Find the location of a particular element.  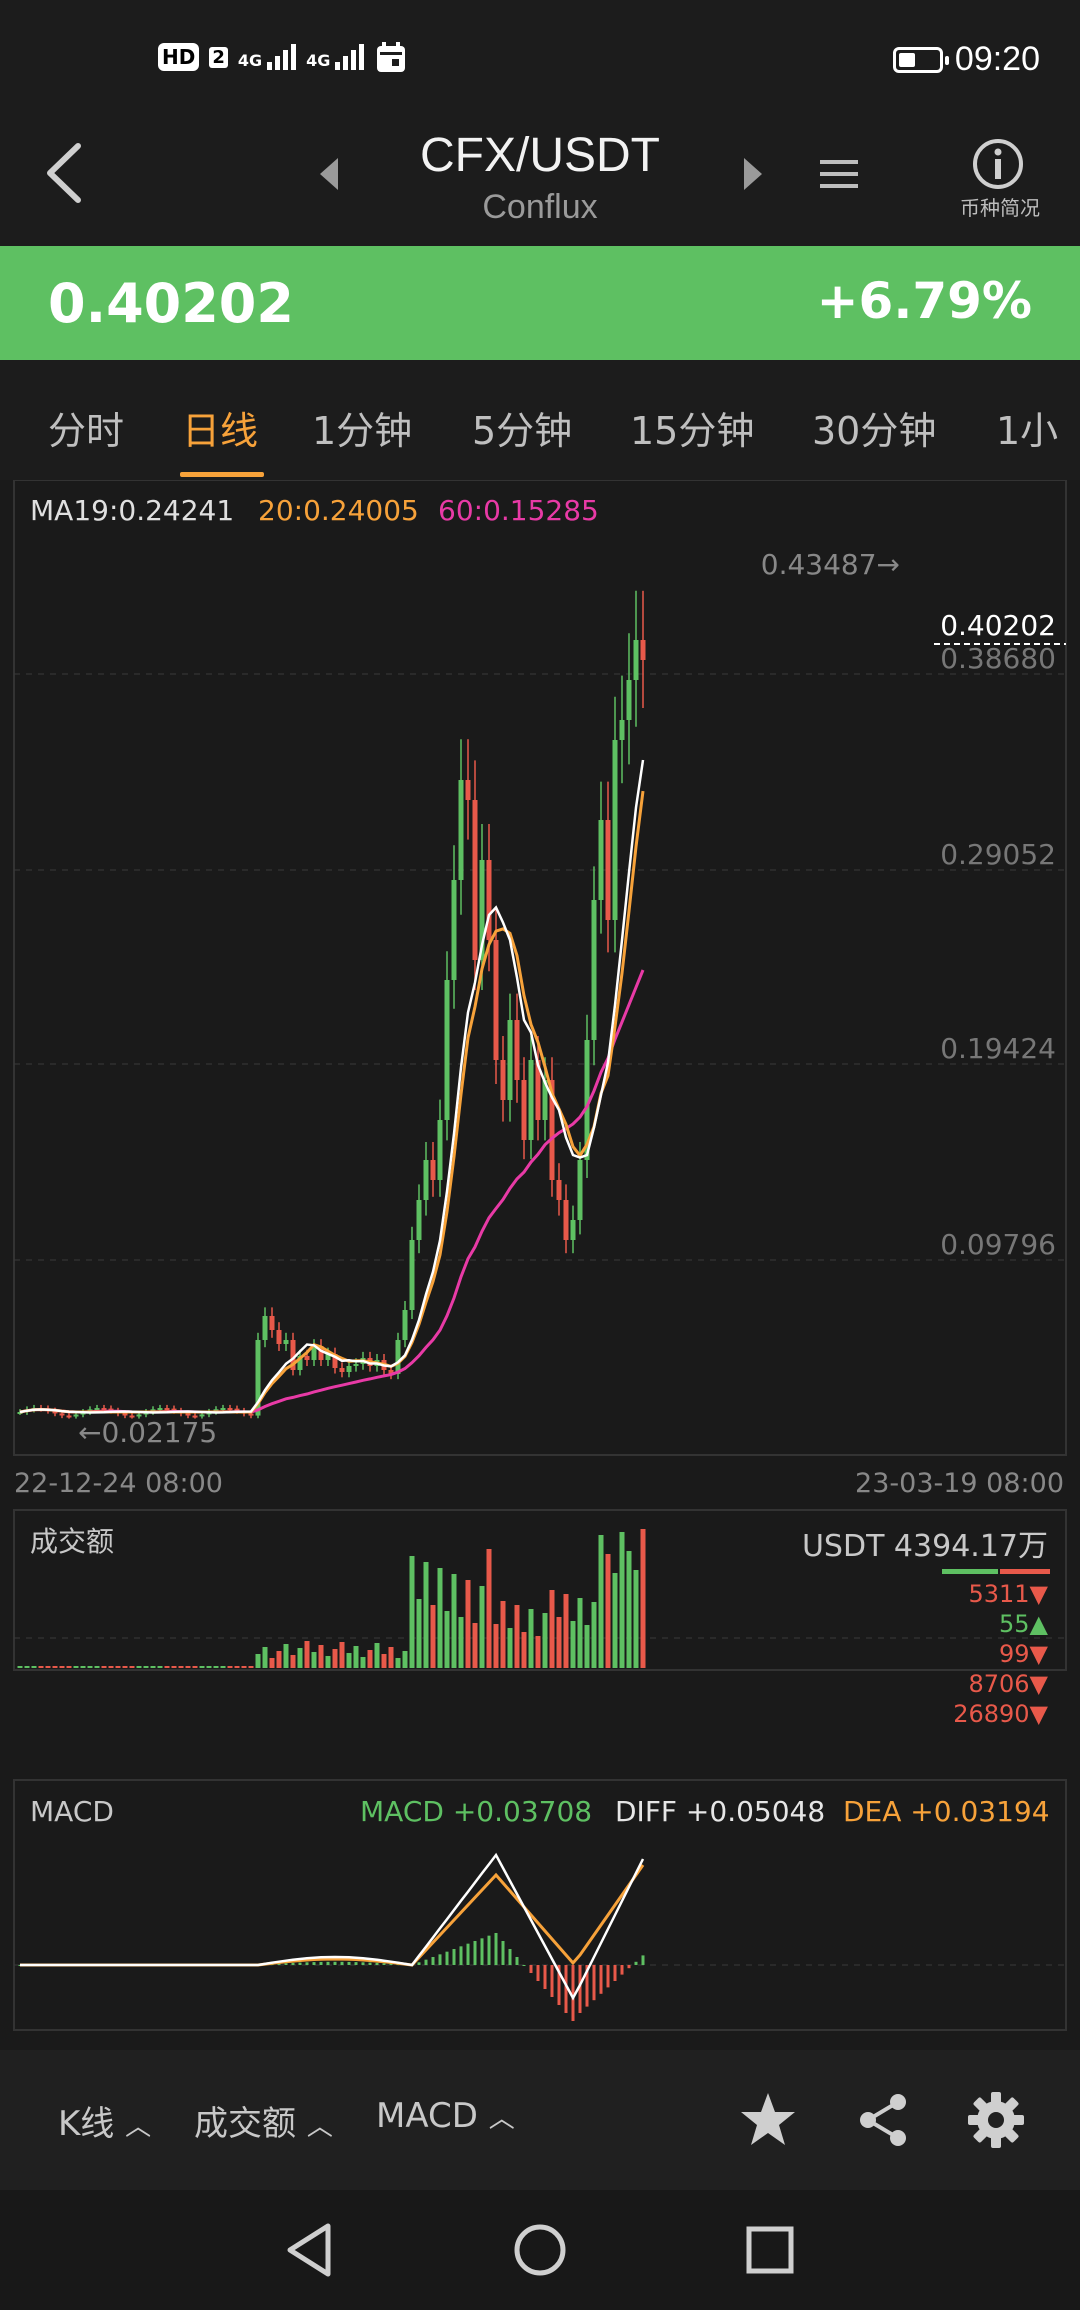

nav-back-icon is located at coordinates (310, 2250).